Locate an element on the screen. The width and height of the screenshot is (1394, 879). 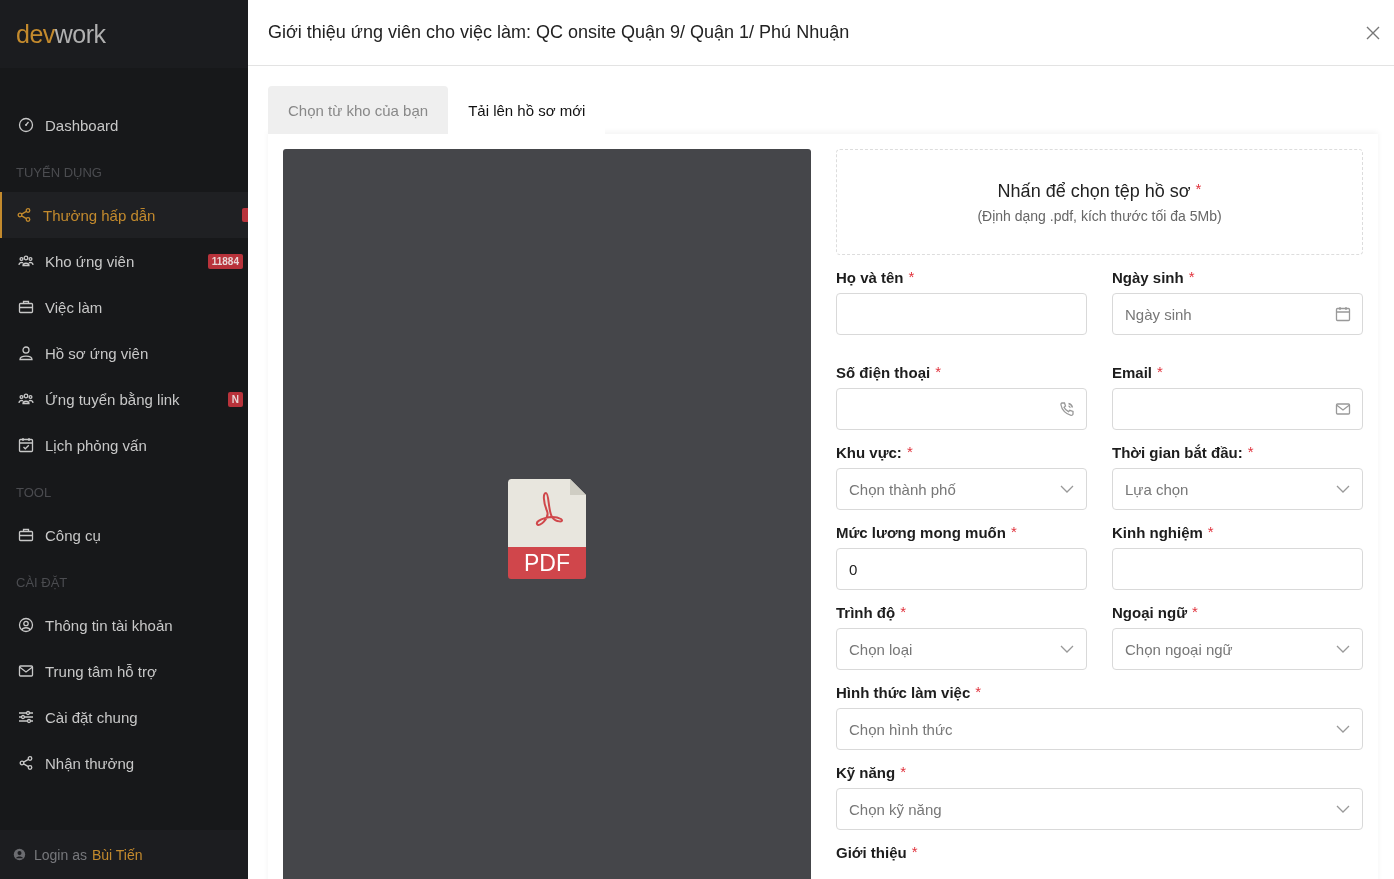
sidebar-item: Trung tâm hỗ trợ is located at coordinates (124, 671).